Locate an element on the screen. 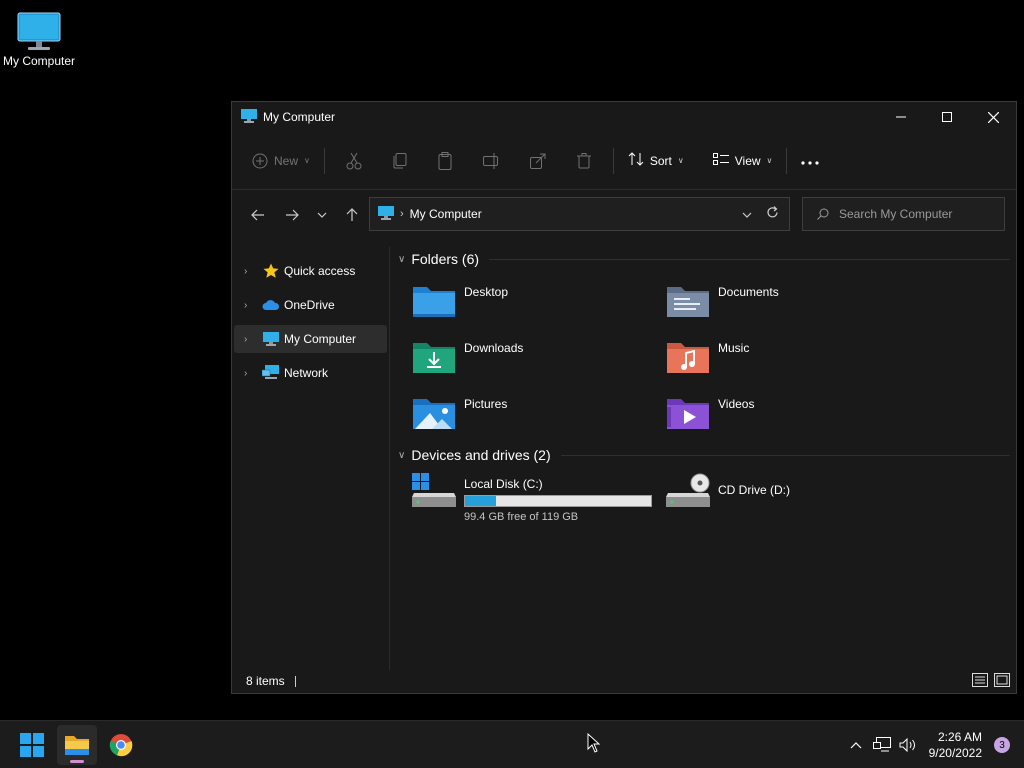  search-input: Search My Computer is located at coordinates (903, 214).